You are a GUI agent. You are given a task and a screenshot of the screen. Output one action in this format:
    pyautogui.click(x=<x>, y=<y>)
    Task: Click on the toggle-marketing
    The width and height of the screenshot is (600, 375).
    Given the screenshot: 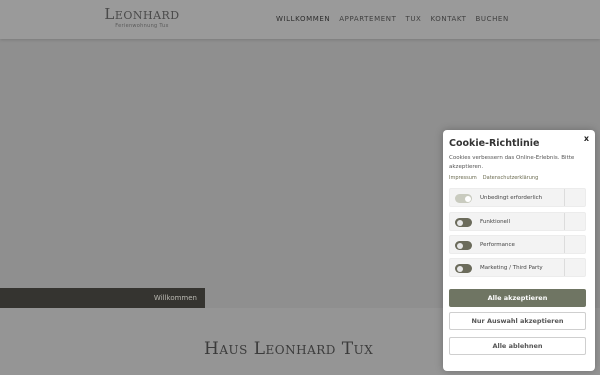 What is the action you would take?
    pyautogui.click(x=463, y=268)
    